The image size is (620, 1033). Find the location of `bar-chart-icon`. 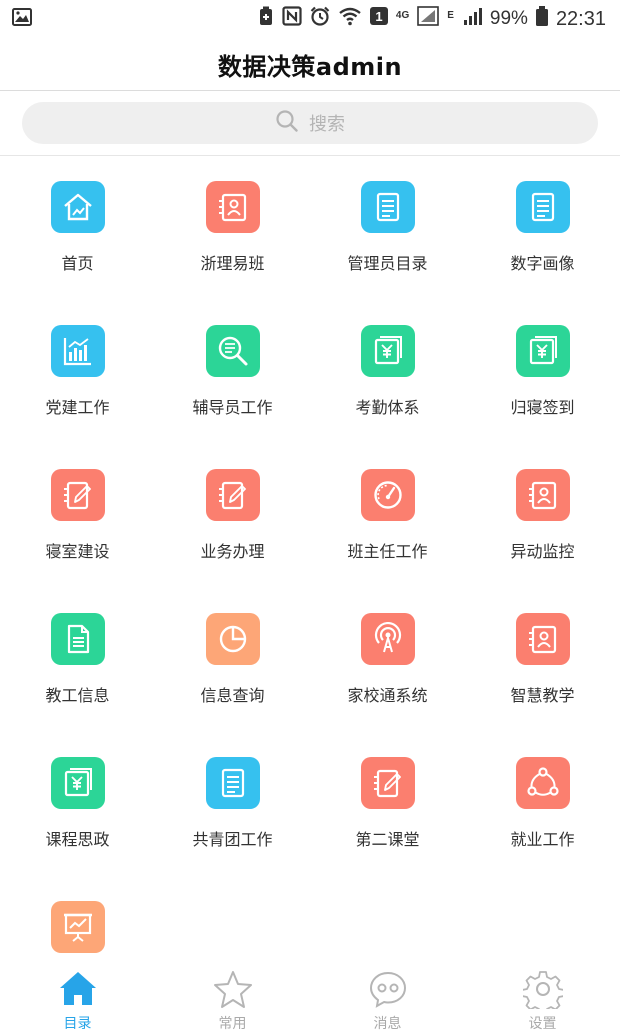

bar-chart-icon is located at coordinates (77, 351).